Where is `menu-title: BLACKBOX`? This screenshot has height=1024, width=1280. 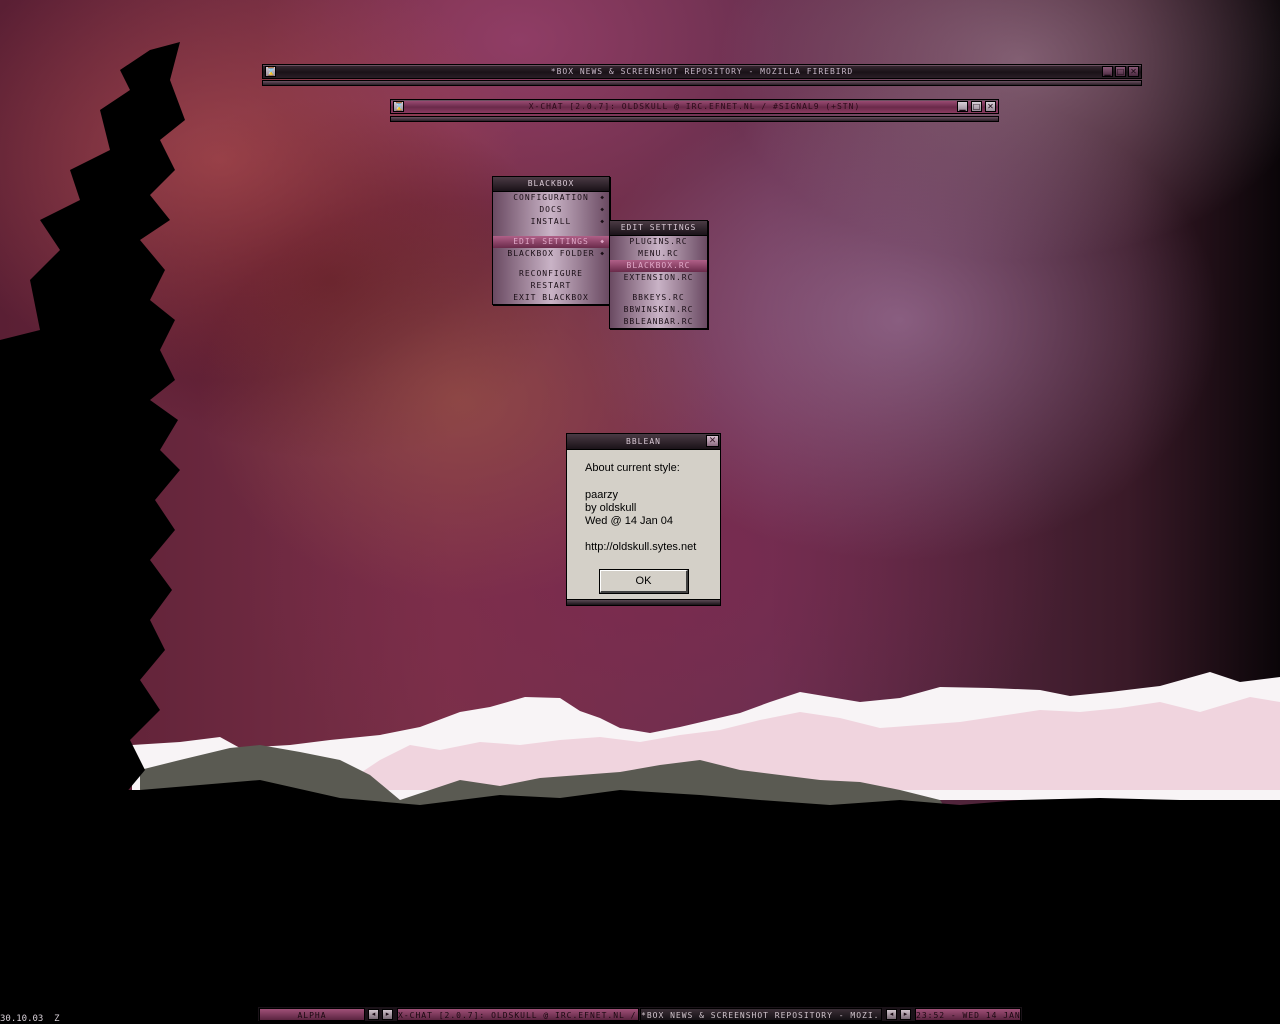
menu-title: BLACKBOX is located at coordinates (551, 184).